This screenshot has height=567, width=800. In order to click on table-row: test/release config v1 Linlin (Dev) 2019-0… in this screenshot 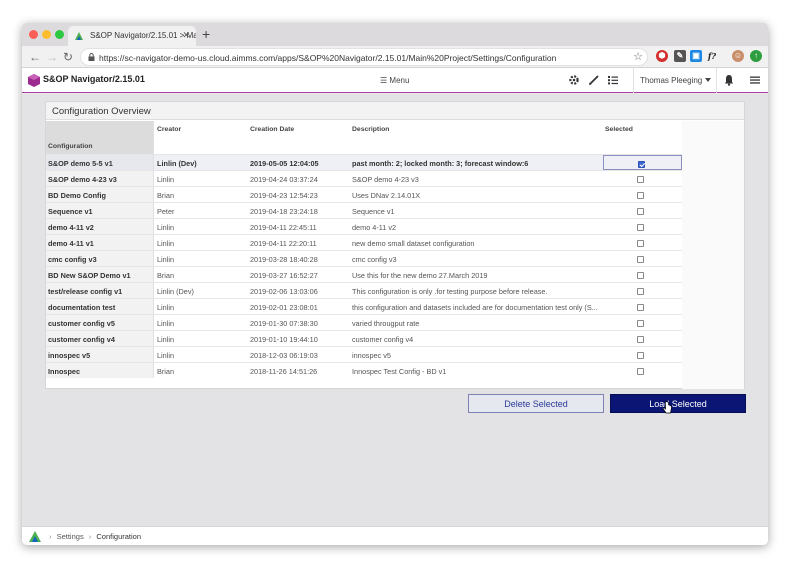, I will do `click(364, 290)`.